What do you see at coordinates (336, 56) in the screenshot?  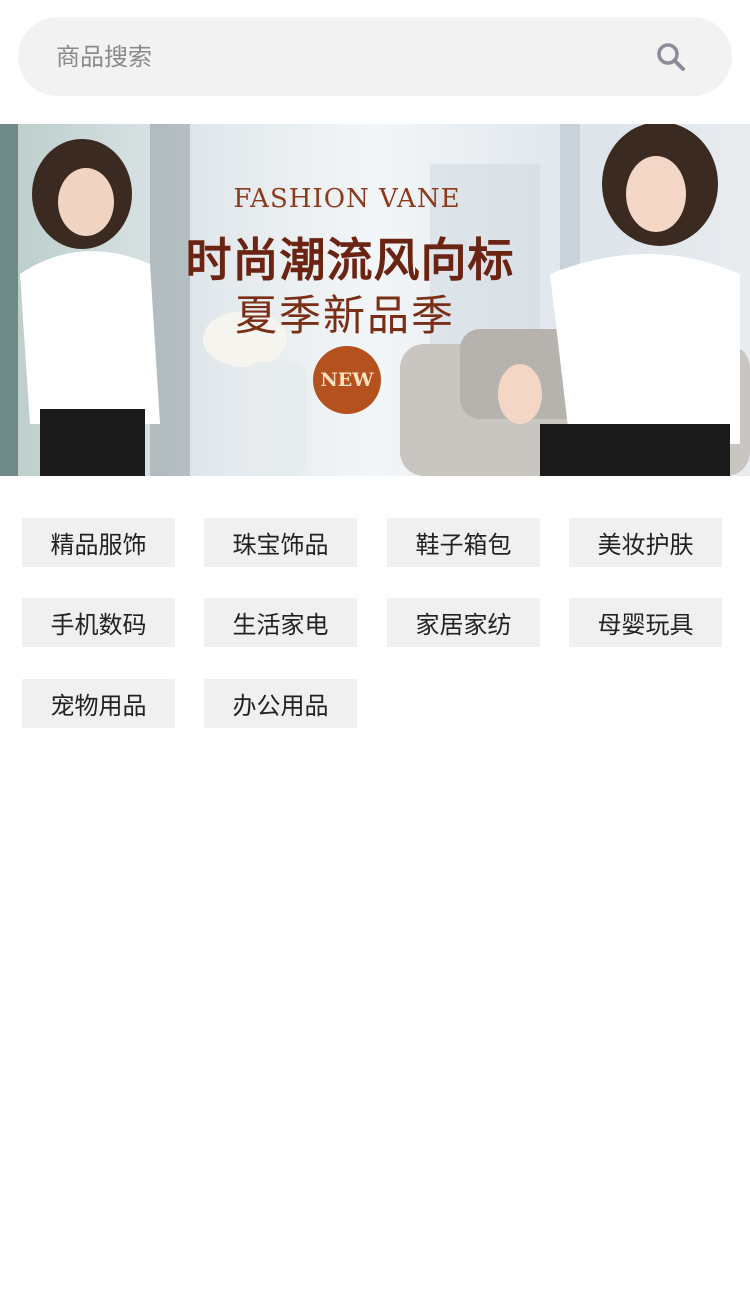 I see `search-input` at bounding box center [336, 56].